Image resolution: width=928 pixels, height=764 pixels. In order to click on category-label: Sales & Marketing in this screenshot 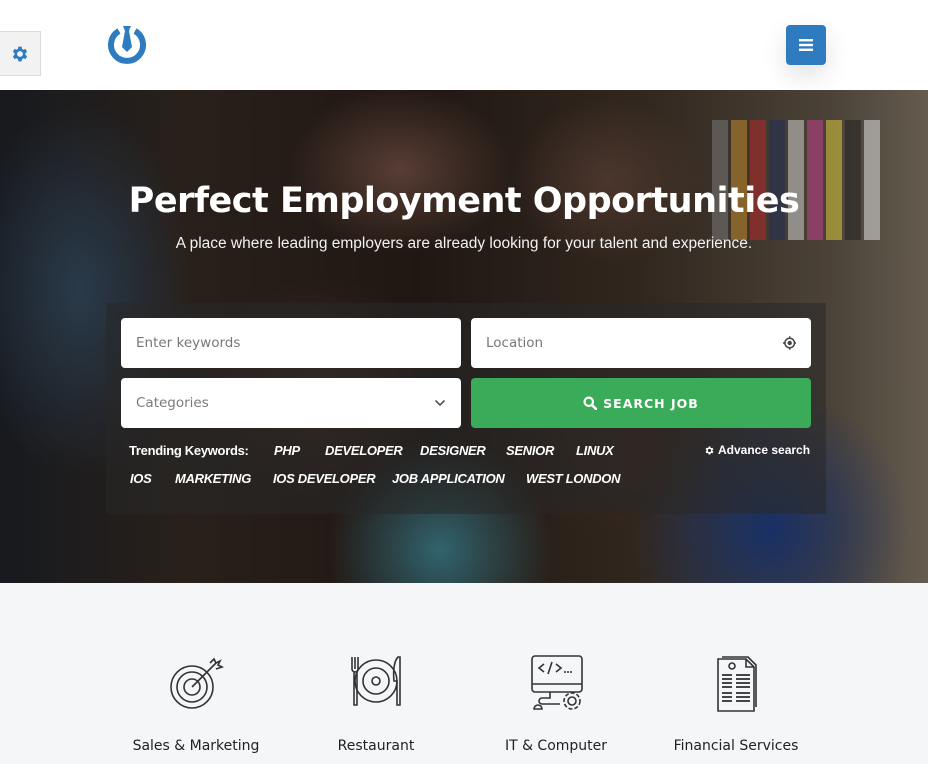, I will do `click(196, 746)`.